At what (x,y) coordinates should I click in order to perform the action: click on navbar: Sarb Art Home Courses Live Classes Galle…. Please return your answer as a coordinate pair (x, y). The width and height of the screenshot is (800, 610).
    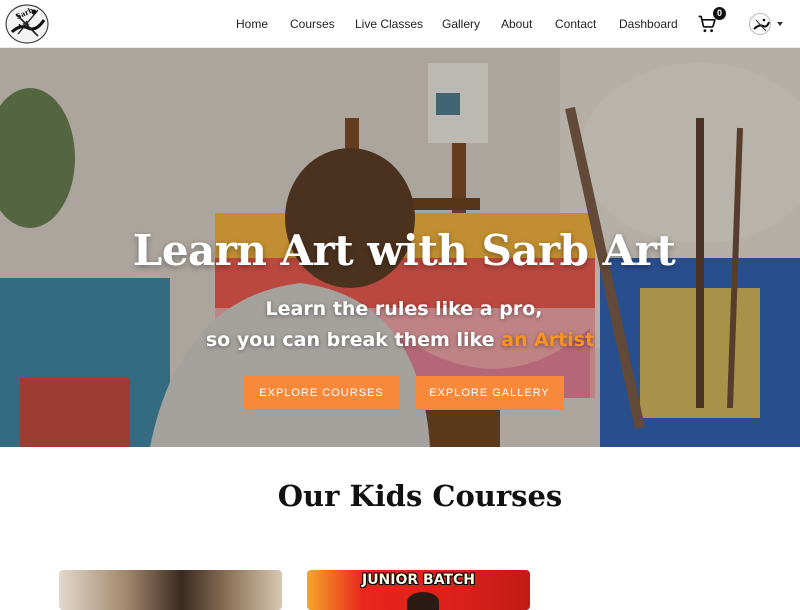
    Looking at the image, I should click on (400, 24).